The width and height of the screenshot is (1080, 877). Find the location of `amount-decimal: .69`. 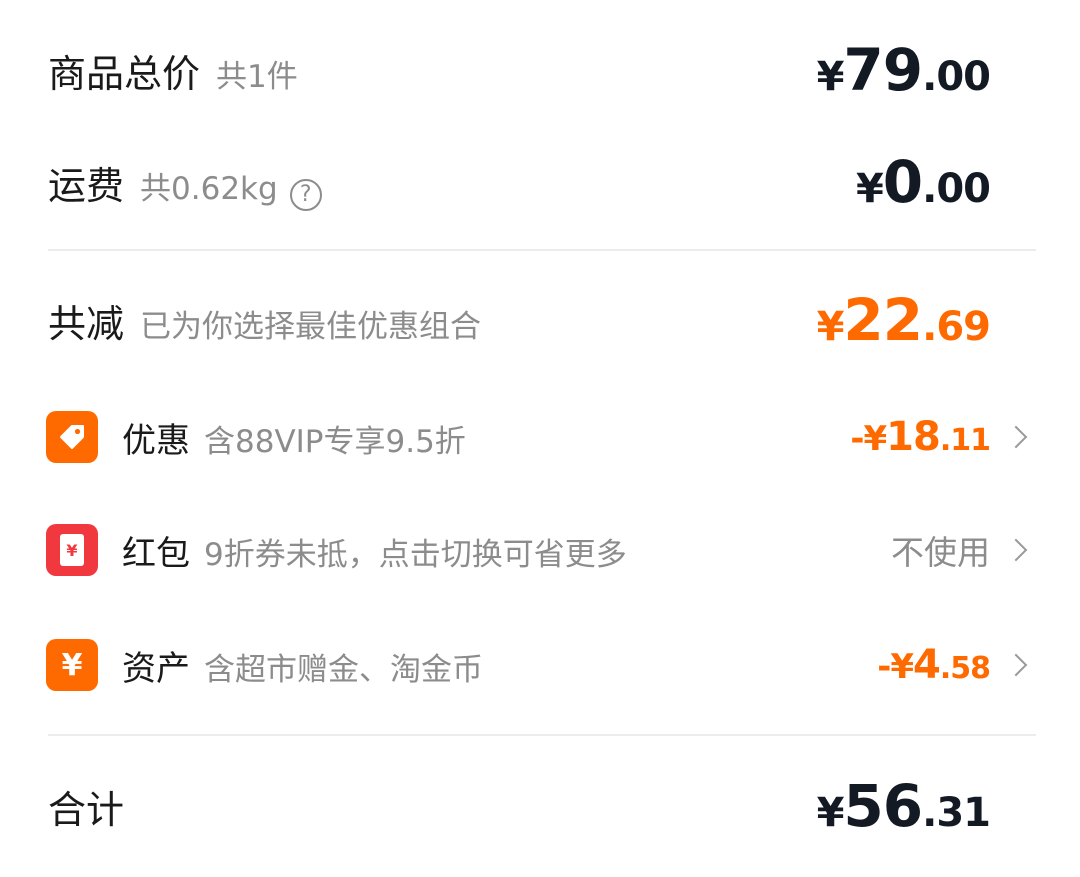

amount-decimal: .69 is located at coordinates (956, 327).